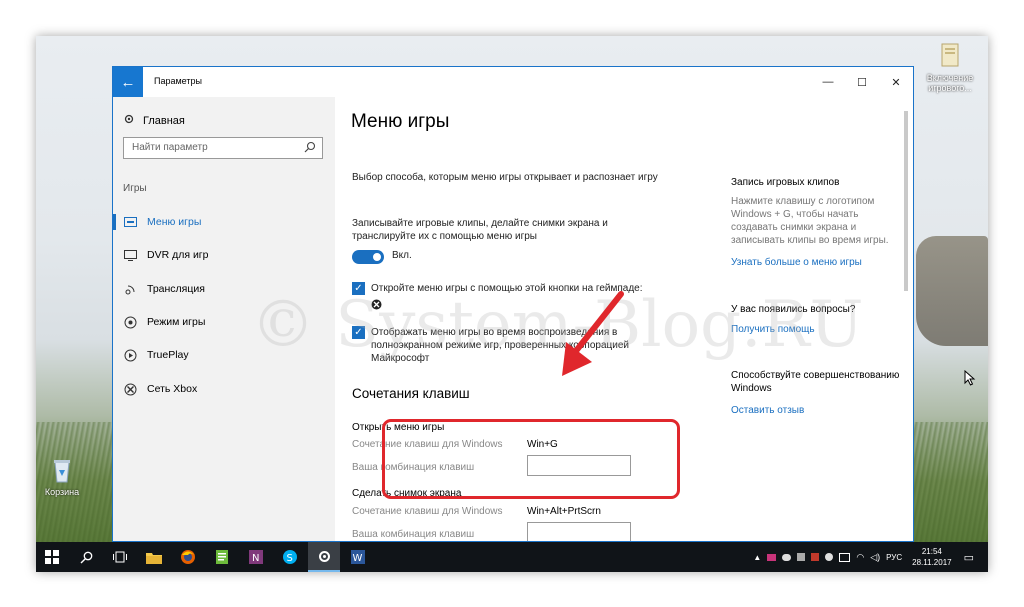  I want to click on clips-heading: Запись игровых клипов, so click(785, 182).